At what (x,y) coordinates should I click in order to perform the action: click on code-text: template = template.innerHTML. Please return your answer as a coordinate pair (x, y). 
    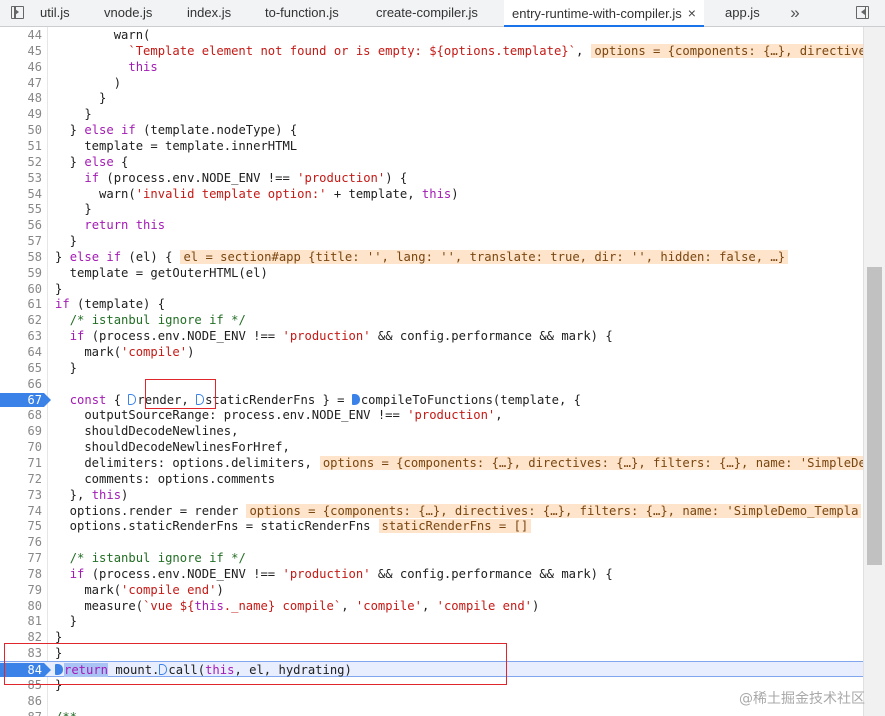
    Looking at the image, I should click on (176, 146).